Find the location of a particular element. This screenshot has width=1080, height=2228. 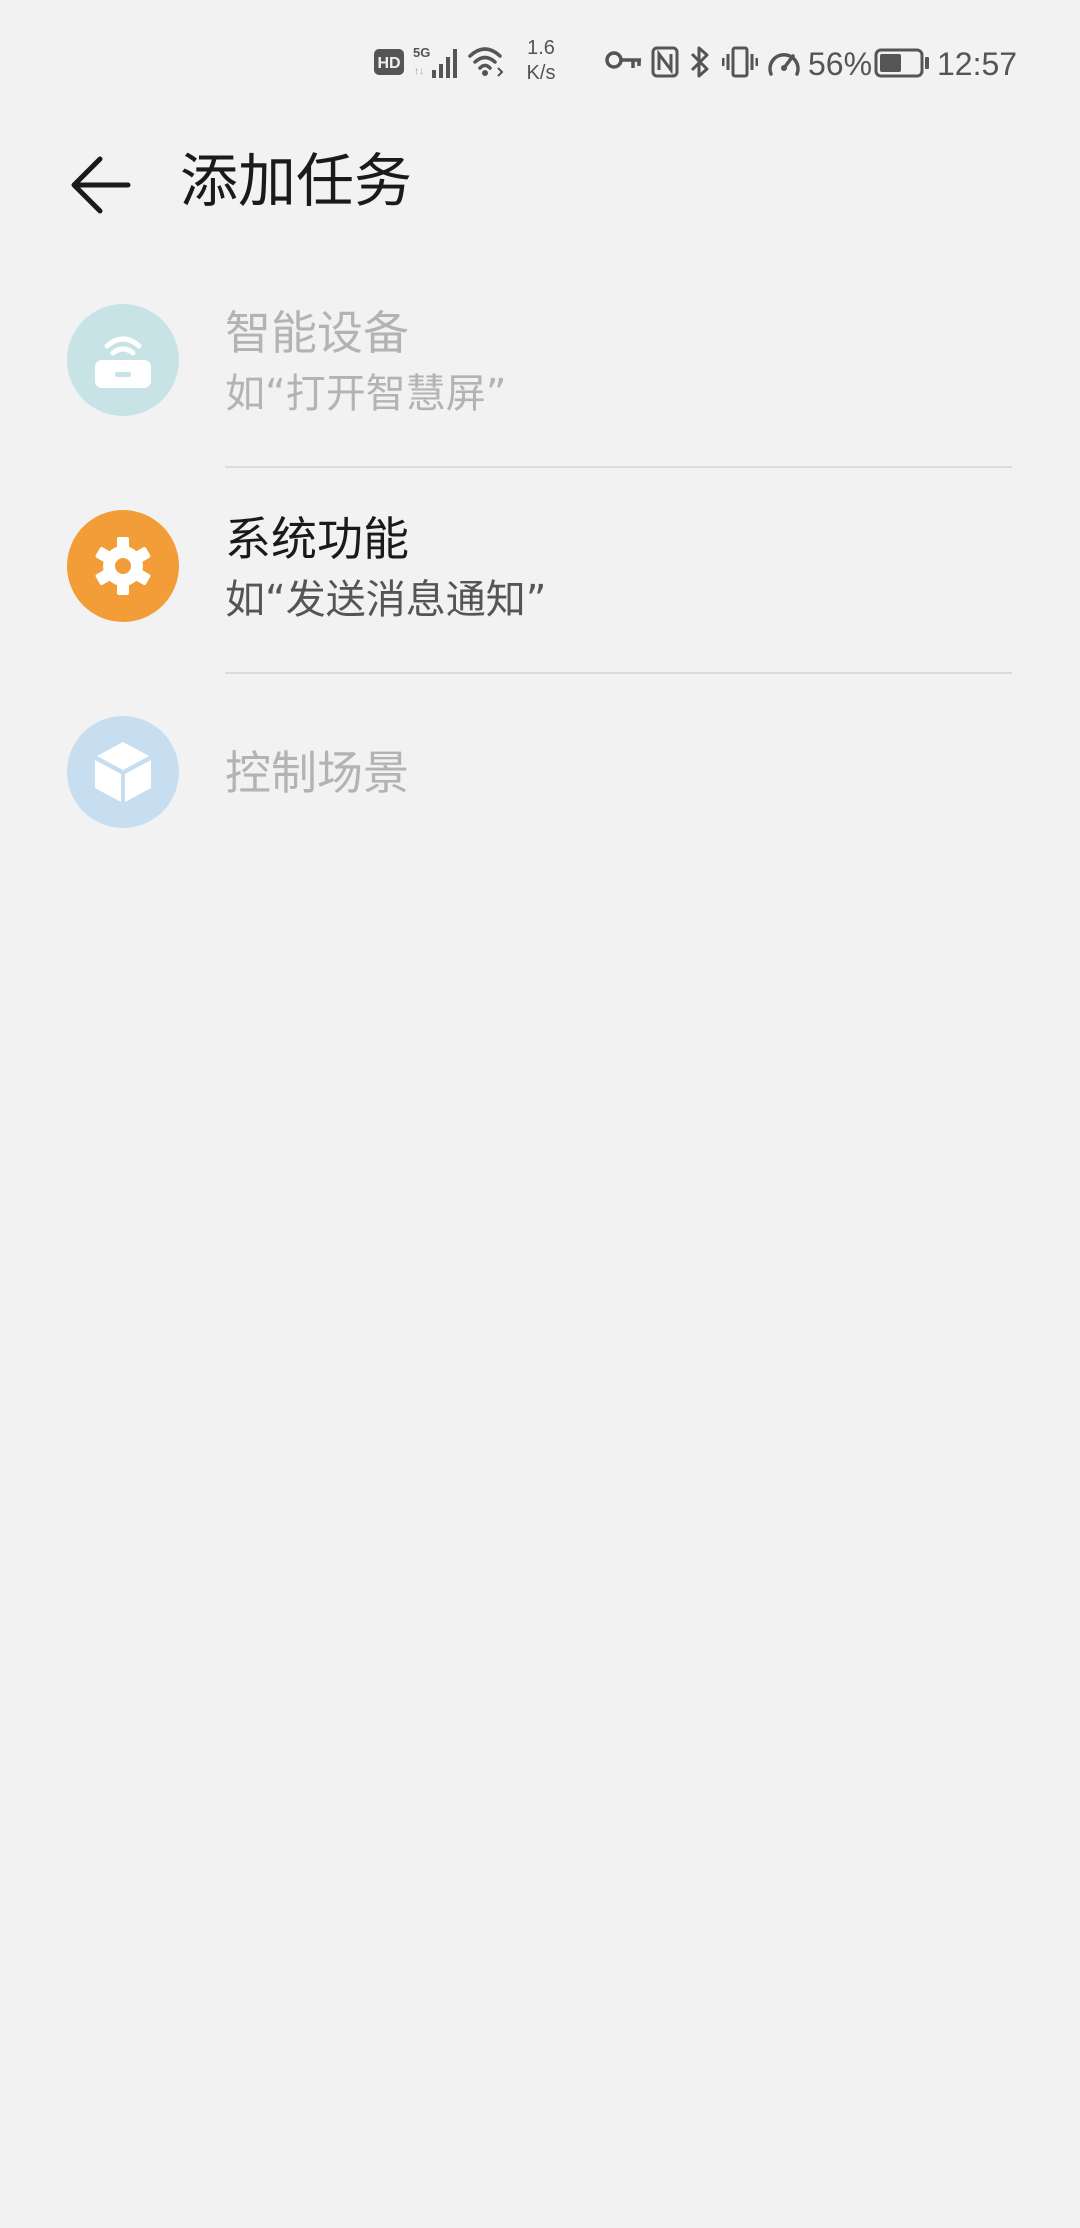

bluetooth-icon is located at coordinates (700, 64).